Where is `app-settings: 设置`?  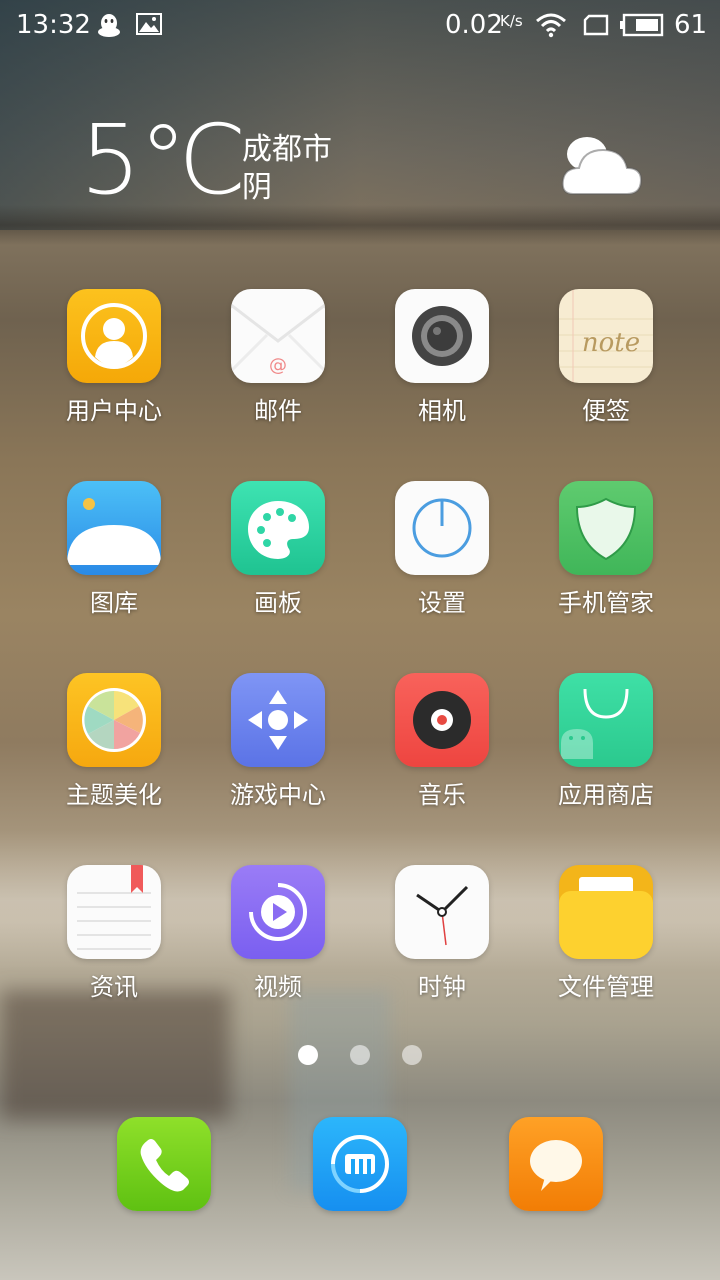
app-settings: 设置 is located at coordinates (442, 550).